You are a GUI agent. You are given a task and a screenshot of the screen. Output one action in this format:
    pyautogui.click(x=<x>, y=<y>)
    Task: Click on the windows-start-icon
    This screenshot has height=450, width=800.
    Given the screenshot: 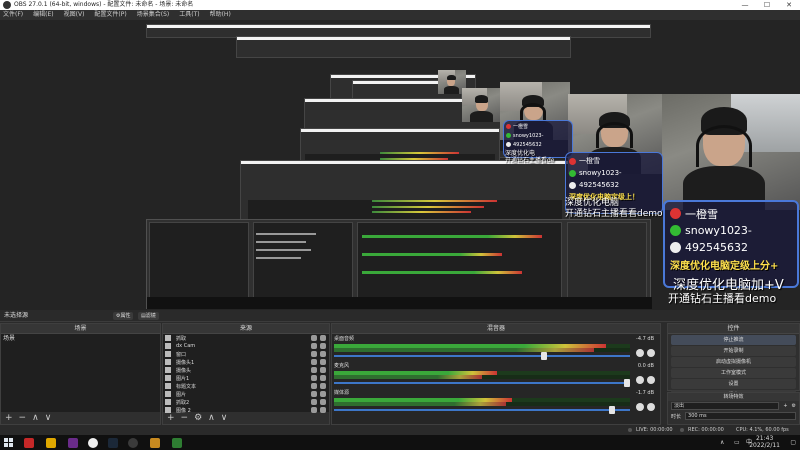 What is the action you would take?
    pyautogui.click(x=8, y=442)
    